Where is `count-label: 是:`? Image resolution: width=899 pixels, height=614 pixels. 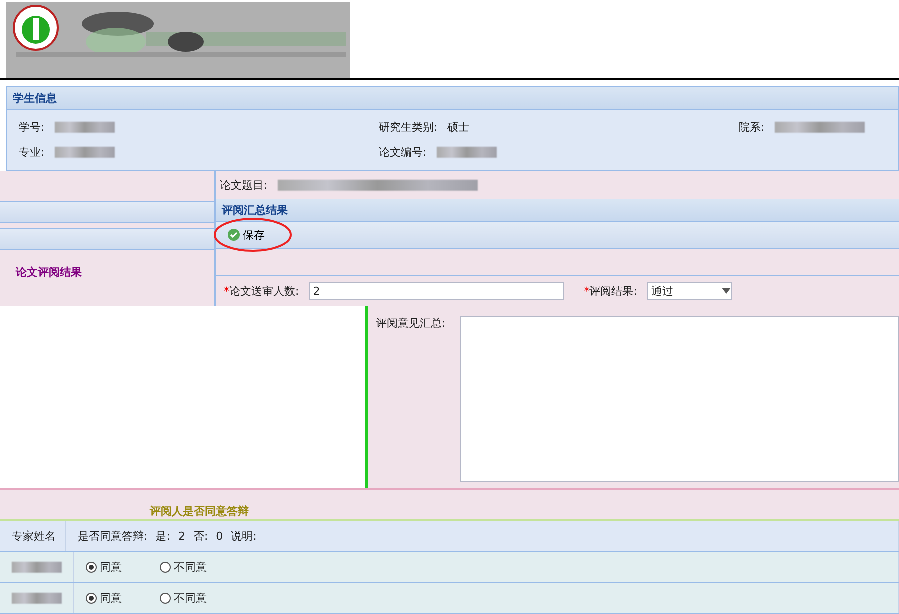
count-label: 是: is located at coordinates (163, 536).